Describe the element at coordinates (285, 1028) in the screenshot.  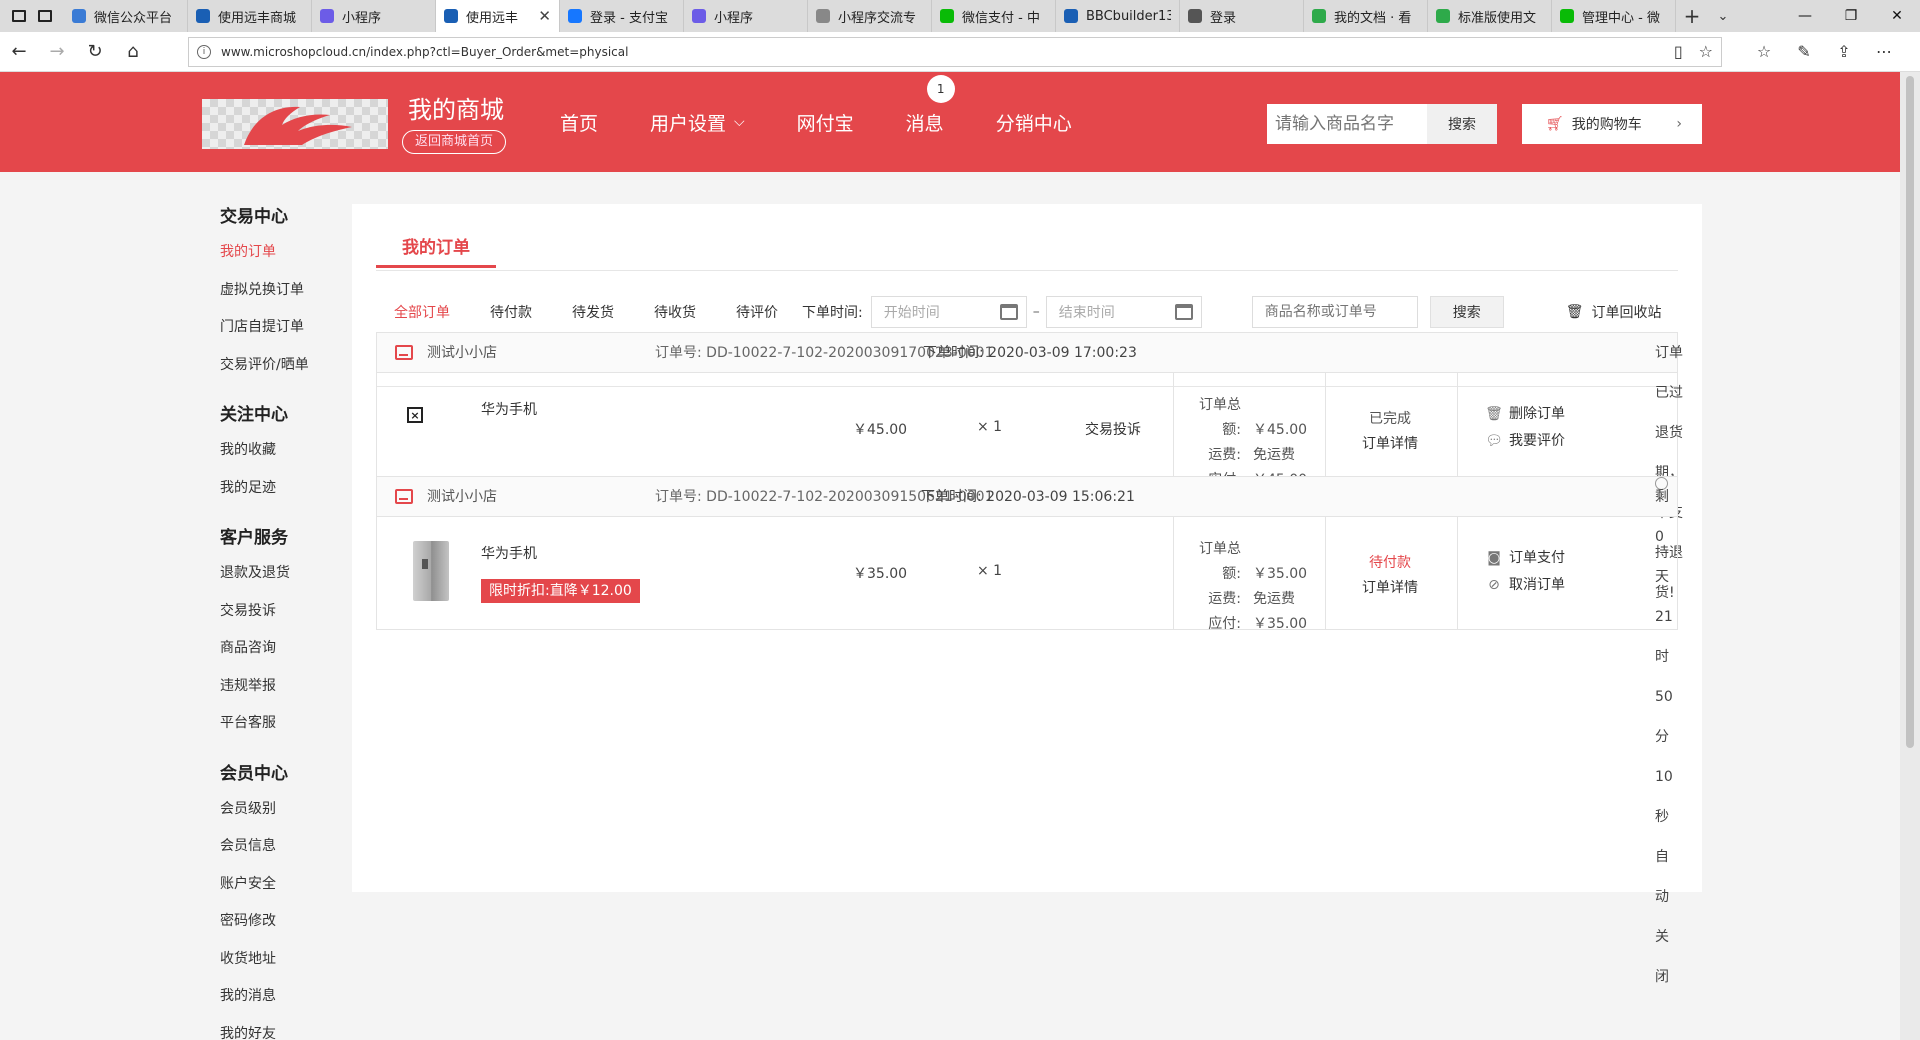
I see `sidebar-item: 我的好友` at that location.